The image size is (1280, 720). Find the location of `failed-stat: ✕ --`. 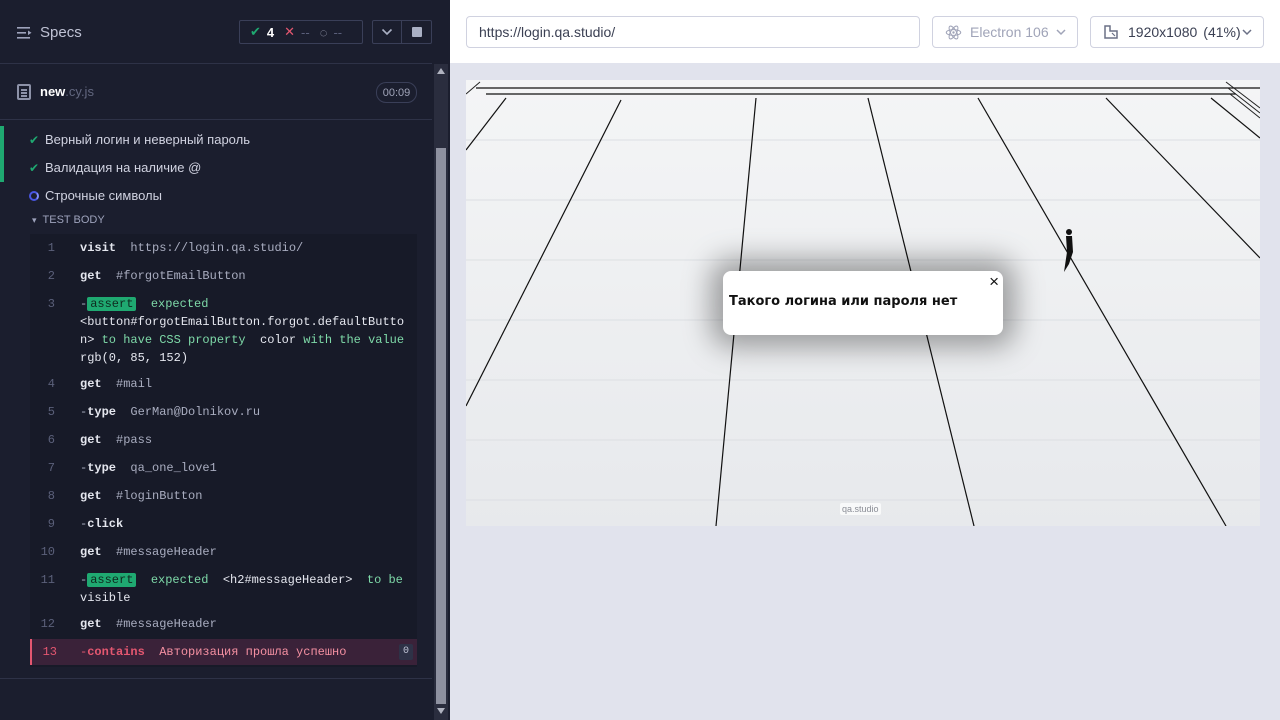

failed-stat: ✕ -- is located at coordinates (297, 32).